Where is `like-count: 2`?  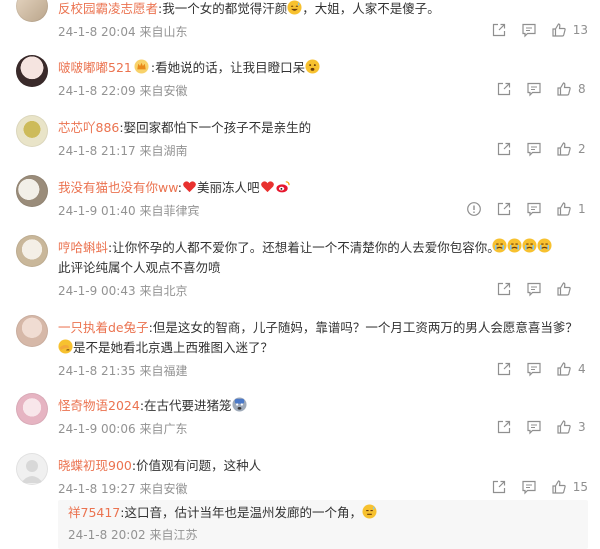
like-count: 2 is located at coordinates (582, 149).